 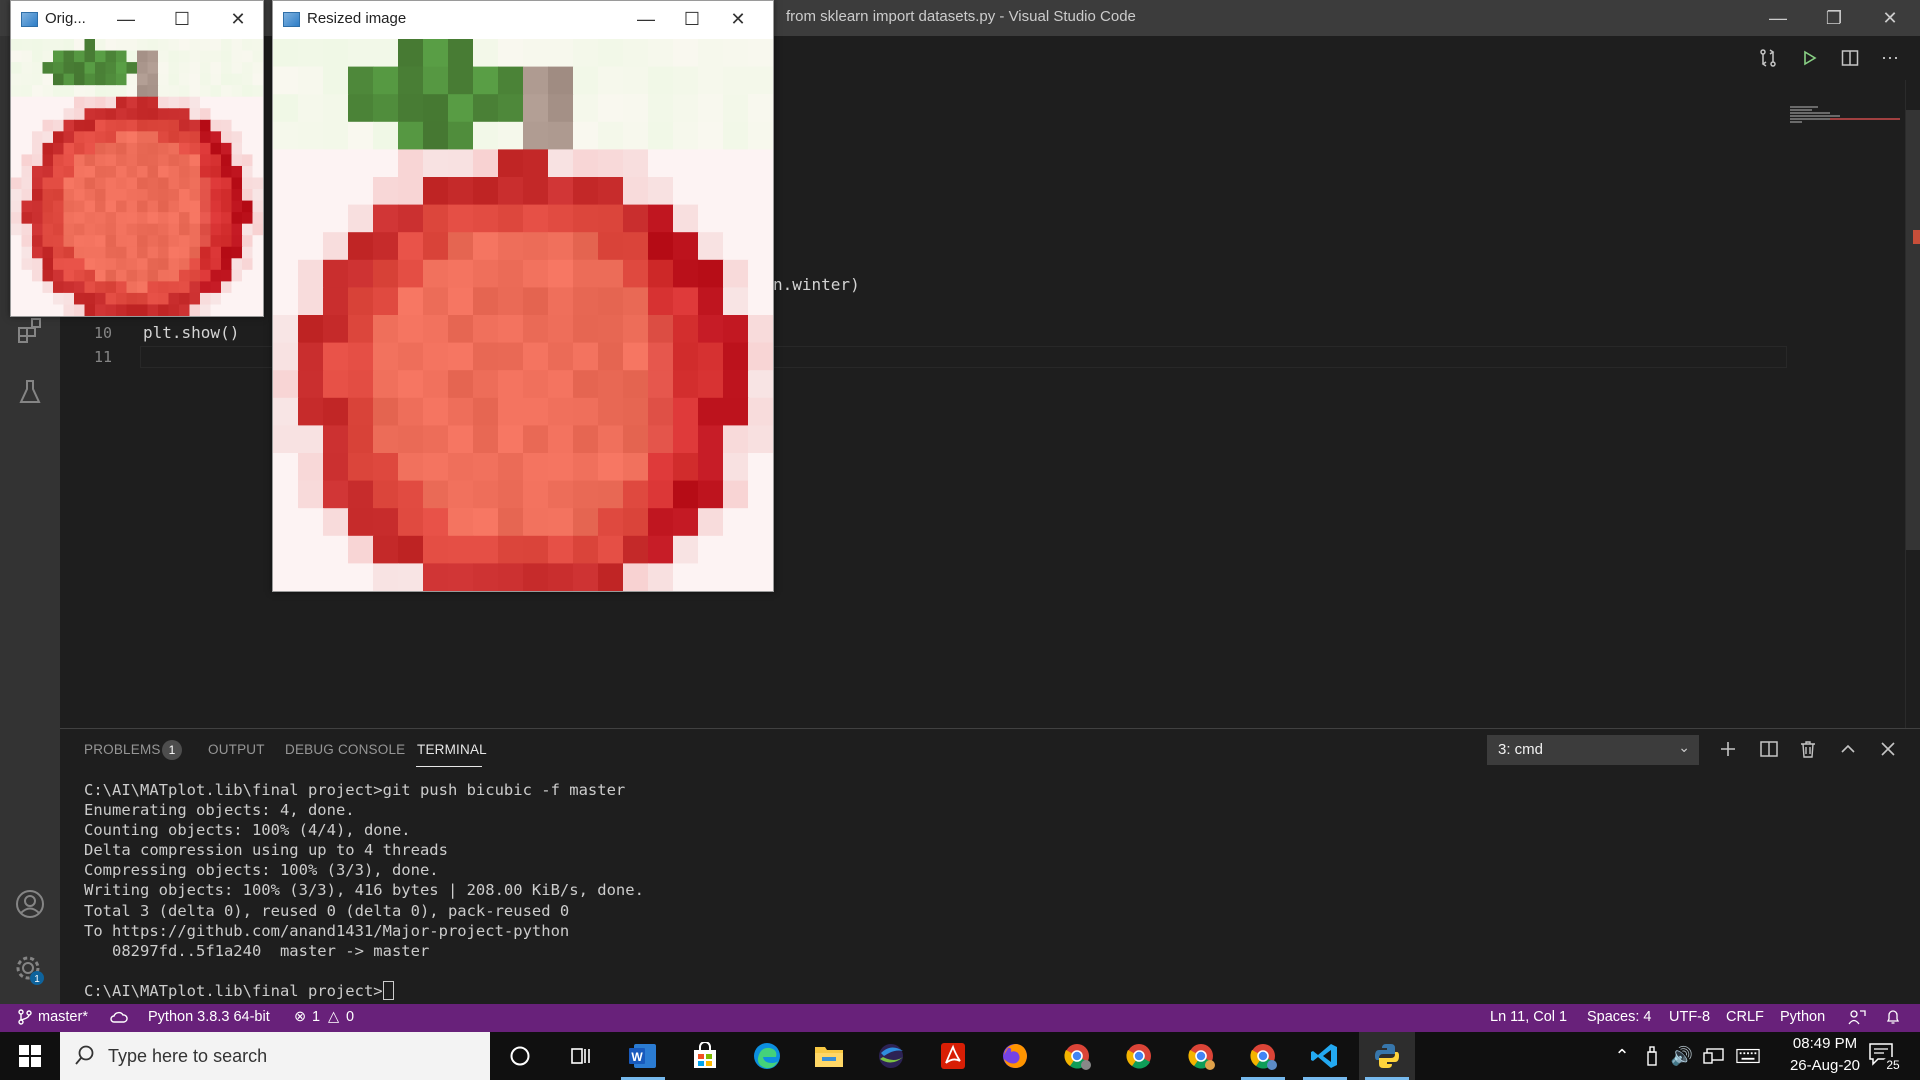 I want to click on search-icon, so click(x=85, y=1057).